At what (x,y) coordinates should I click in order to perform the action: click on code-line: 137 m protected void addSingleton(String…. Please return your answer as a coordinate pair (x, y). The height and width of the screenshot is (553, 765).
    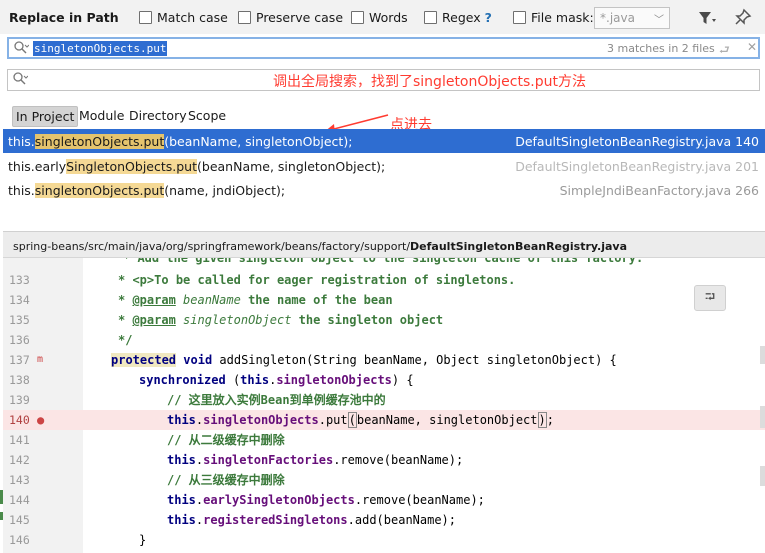
    Looking at the image, I should click on (384, 360).